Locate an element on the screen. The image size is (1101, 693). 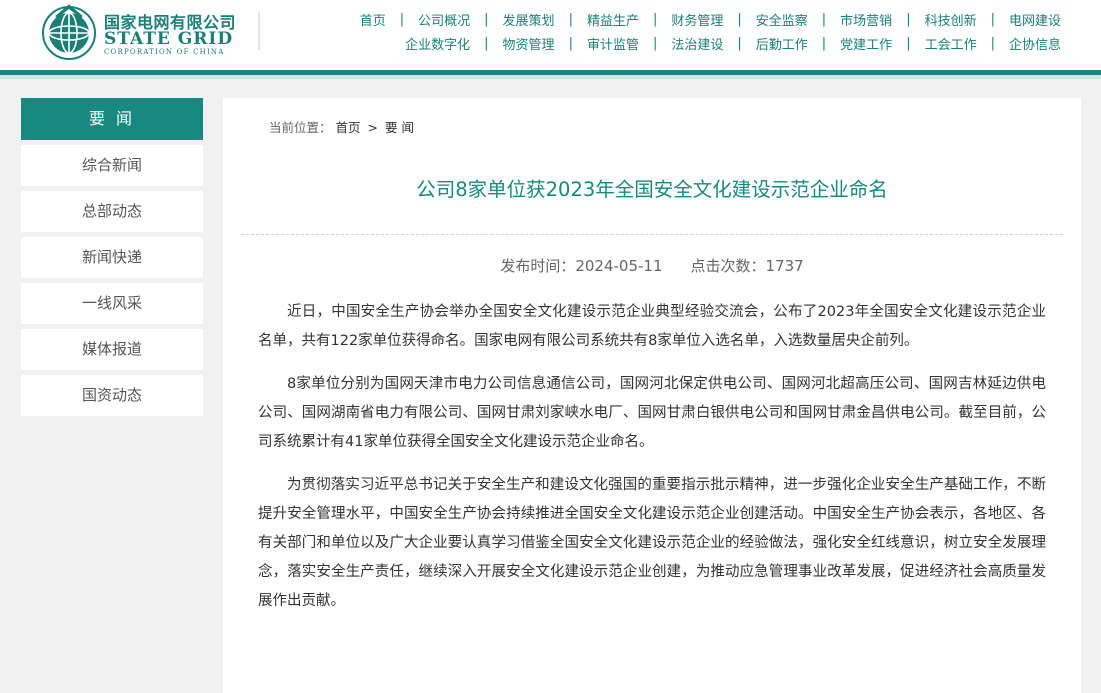
nav-link: 工会工作 is located at coordinates (951, 43).